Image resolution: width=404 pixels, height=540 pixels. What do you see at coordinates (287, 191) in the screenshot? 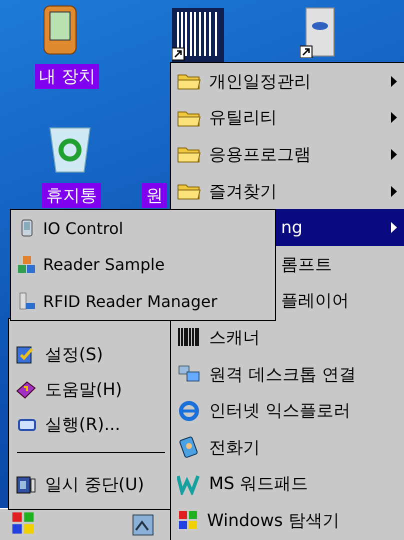
I see `programs-menu-item: 즐겨찾기` at bounding box center [287, 191].